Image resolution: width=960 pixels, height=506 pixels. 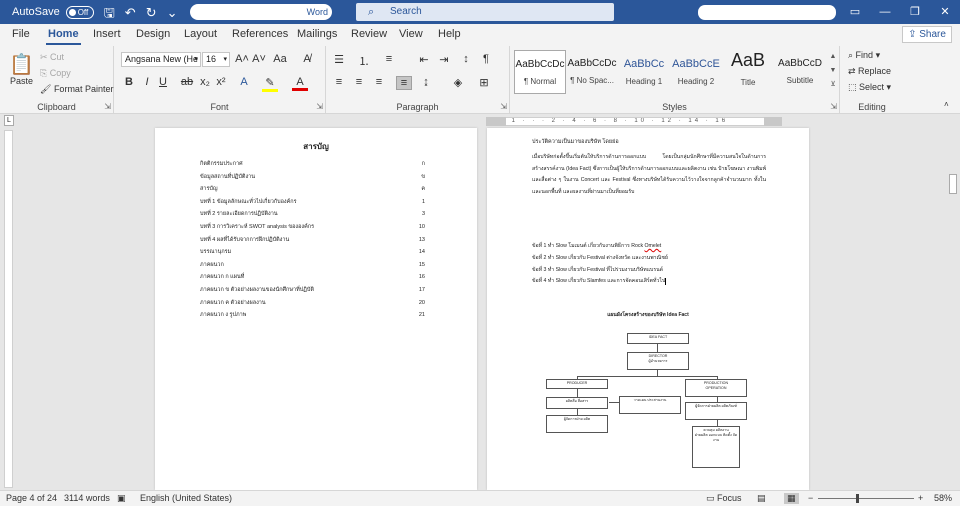 What do you see at coordinates (83, 89) in the screenshot?
I see `format-painter-label: Format Painter` at bounding box center [83, 89].